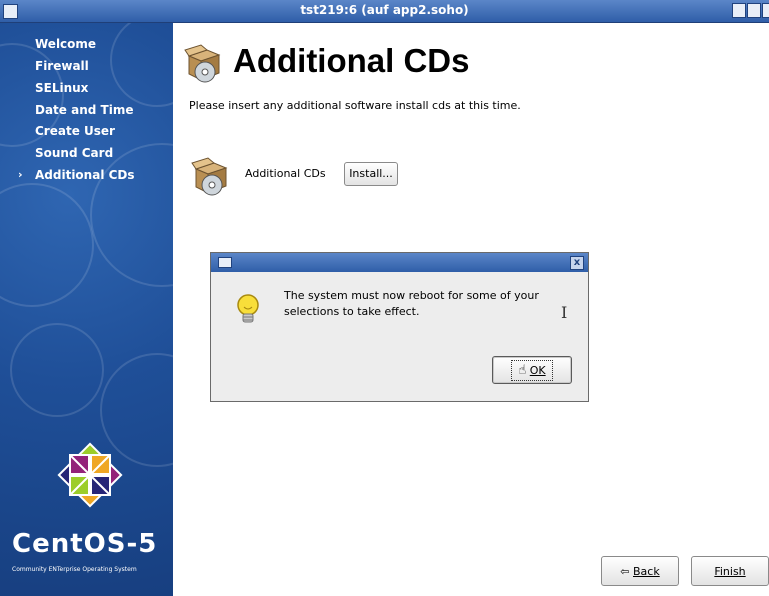 The image size is (769, 596). What do you see at coordinates (646, 571) in the screenshot?
I see `back-button-label: Back` at bounding box center [646, 571].